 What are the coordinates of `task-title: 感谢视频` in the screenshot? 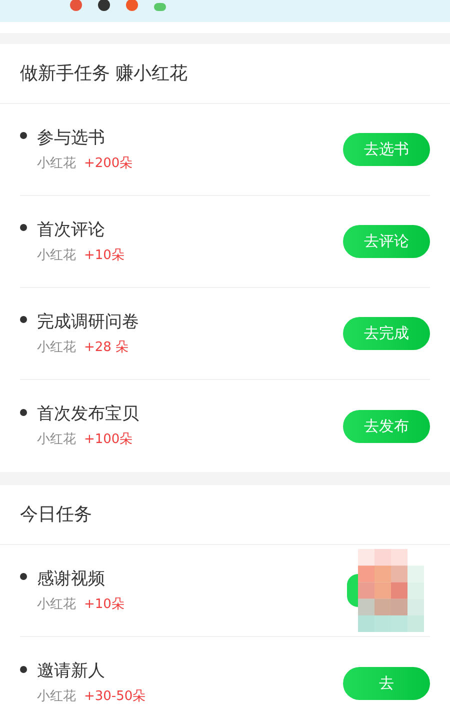 It's located at (71, 579).